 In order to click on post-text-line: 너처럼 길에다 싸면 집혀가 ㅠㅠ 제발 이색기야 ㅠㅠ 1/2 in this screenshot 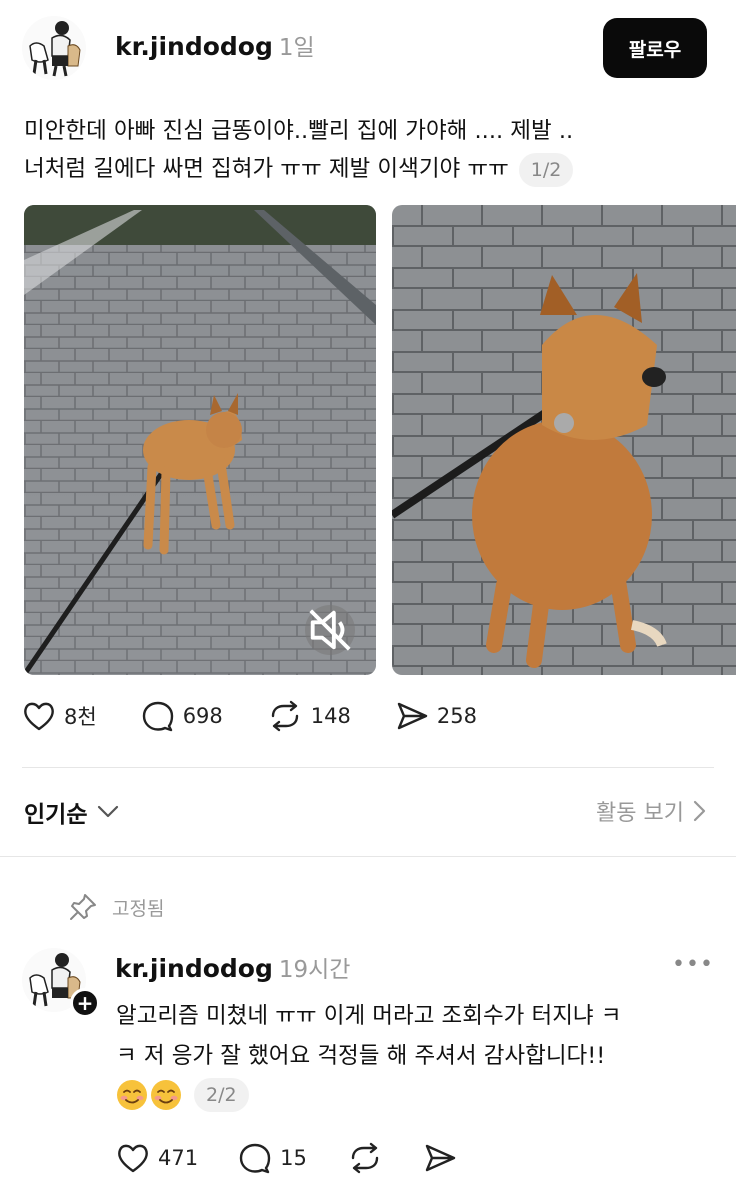, I will do `click(369, 169)`.